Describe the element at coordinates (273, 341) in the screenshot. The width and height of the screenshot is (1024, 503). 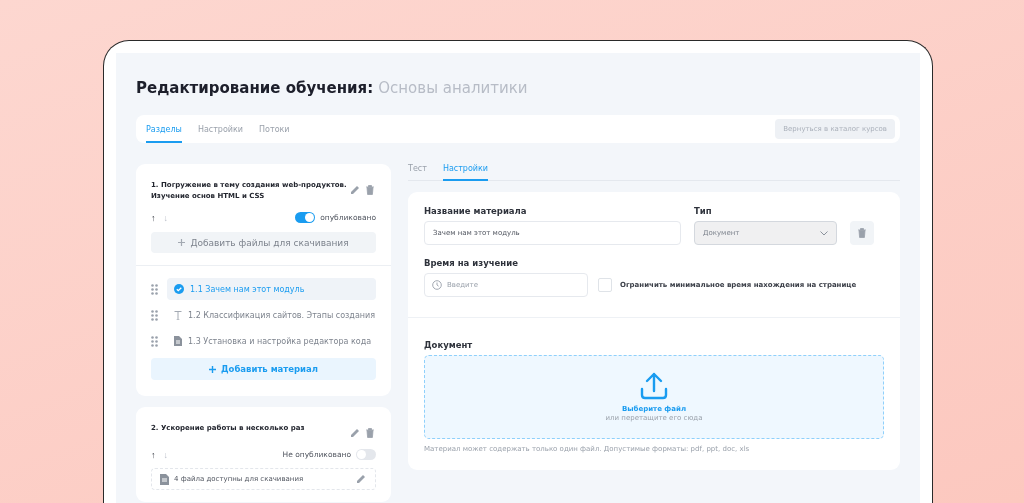
I see `material-item: 1.3 Установка и настройка редактора кода` at that location.